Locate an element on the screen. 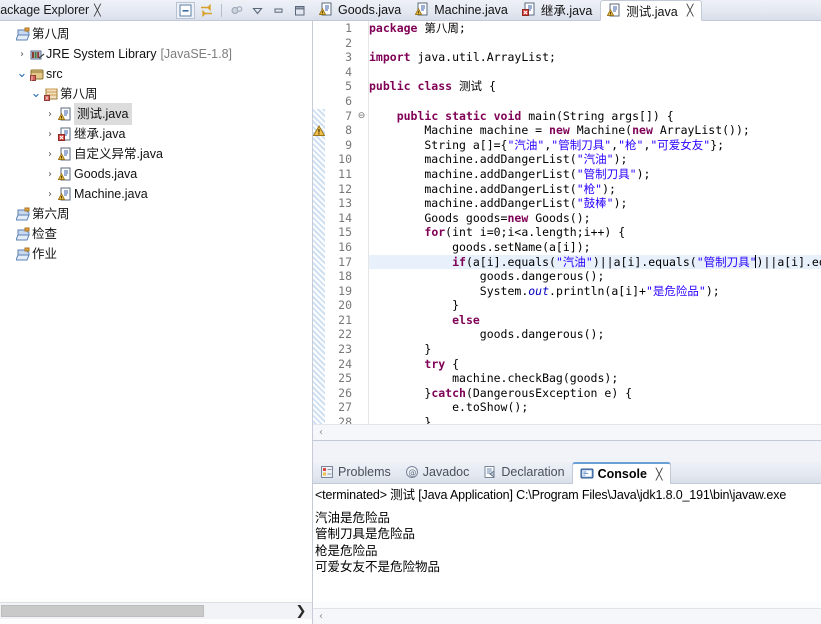  line-number: 23 is located at coordinates (345, 349).